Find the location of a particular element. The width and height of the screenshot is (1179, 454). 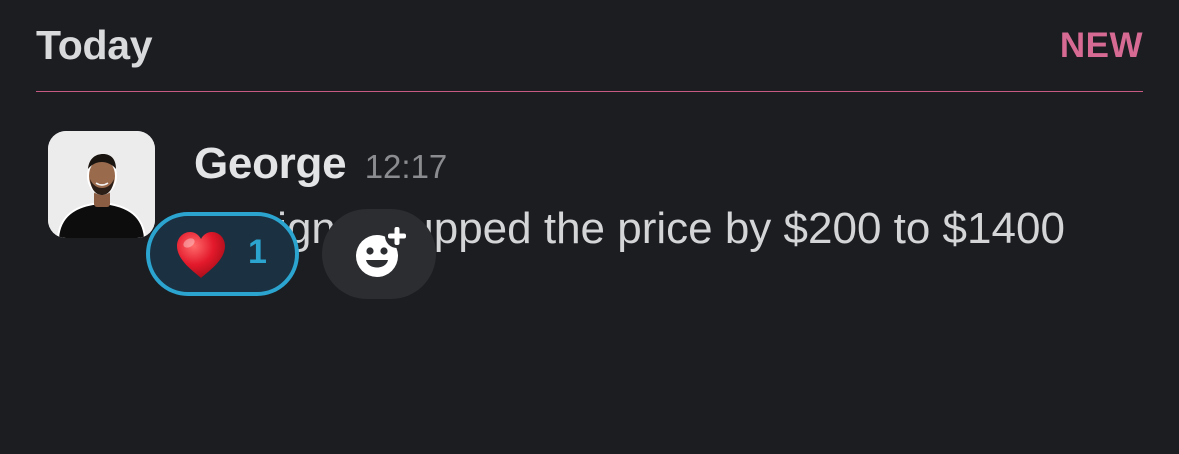

person-photo-avatar-icon is located at coordinates (101, 184).